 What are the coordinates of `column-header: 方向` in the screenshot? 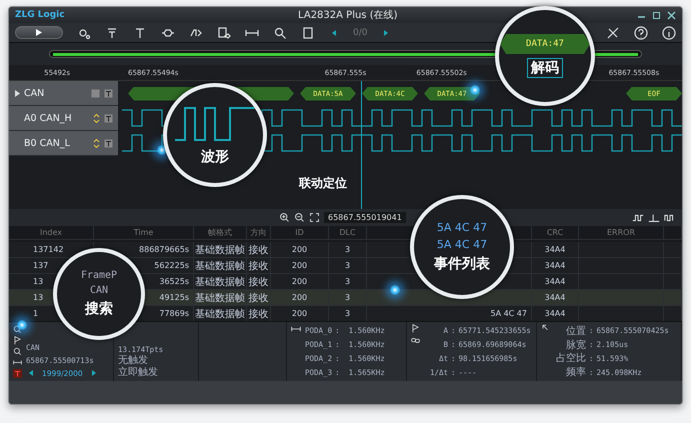 It's located at (259, 233).